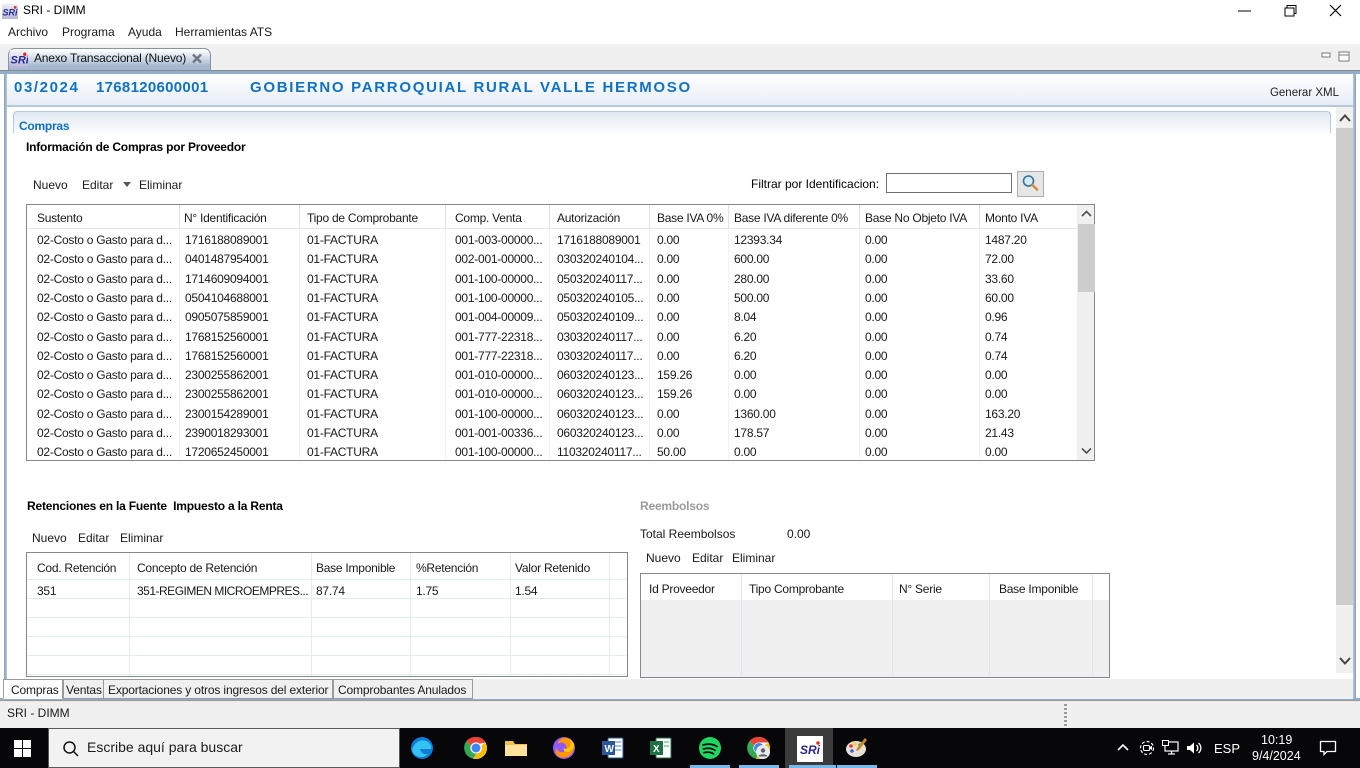 Image resolution: width=1360 pixels, height=768 pixels. Describe the element at coordinates (656, 749) in the screenshot. I see `svg-text: X` at that location.